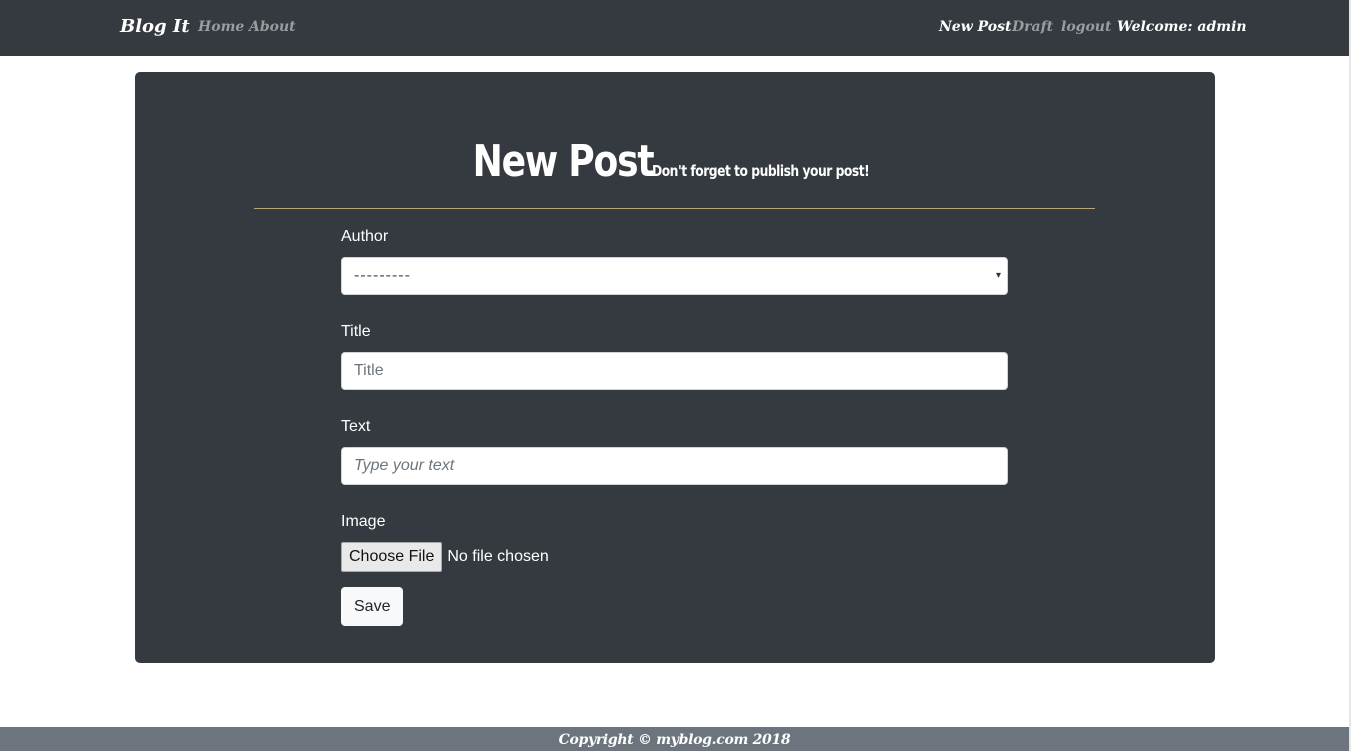 Image resolution: width=1351 pixels, height=751 pixels. I want to click on text-input, so click(674, 466).